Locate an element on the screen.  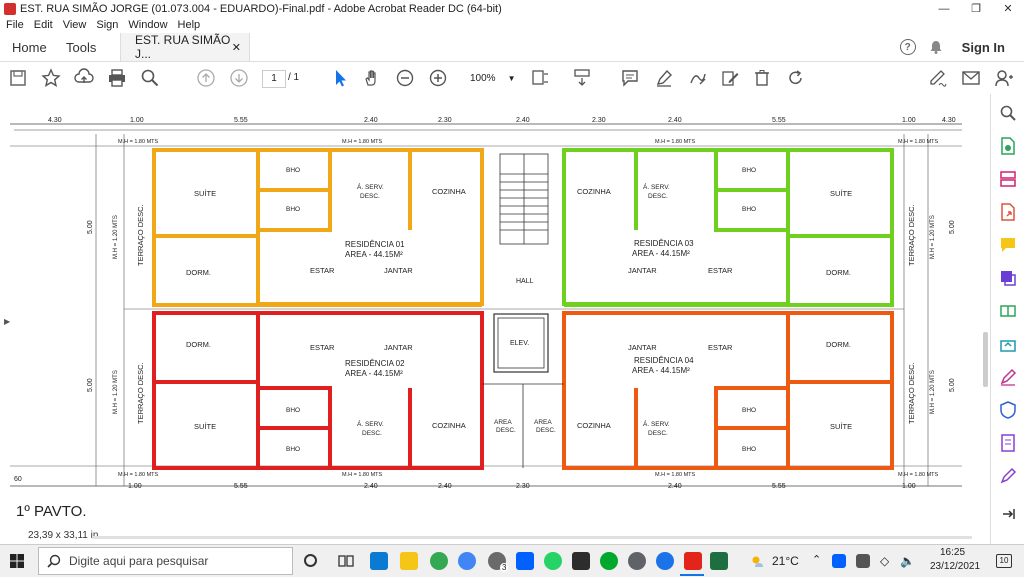
bell-icon is located at coordinates (936, 47).